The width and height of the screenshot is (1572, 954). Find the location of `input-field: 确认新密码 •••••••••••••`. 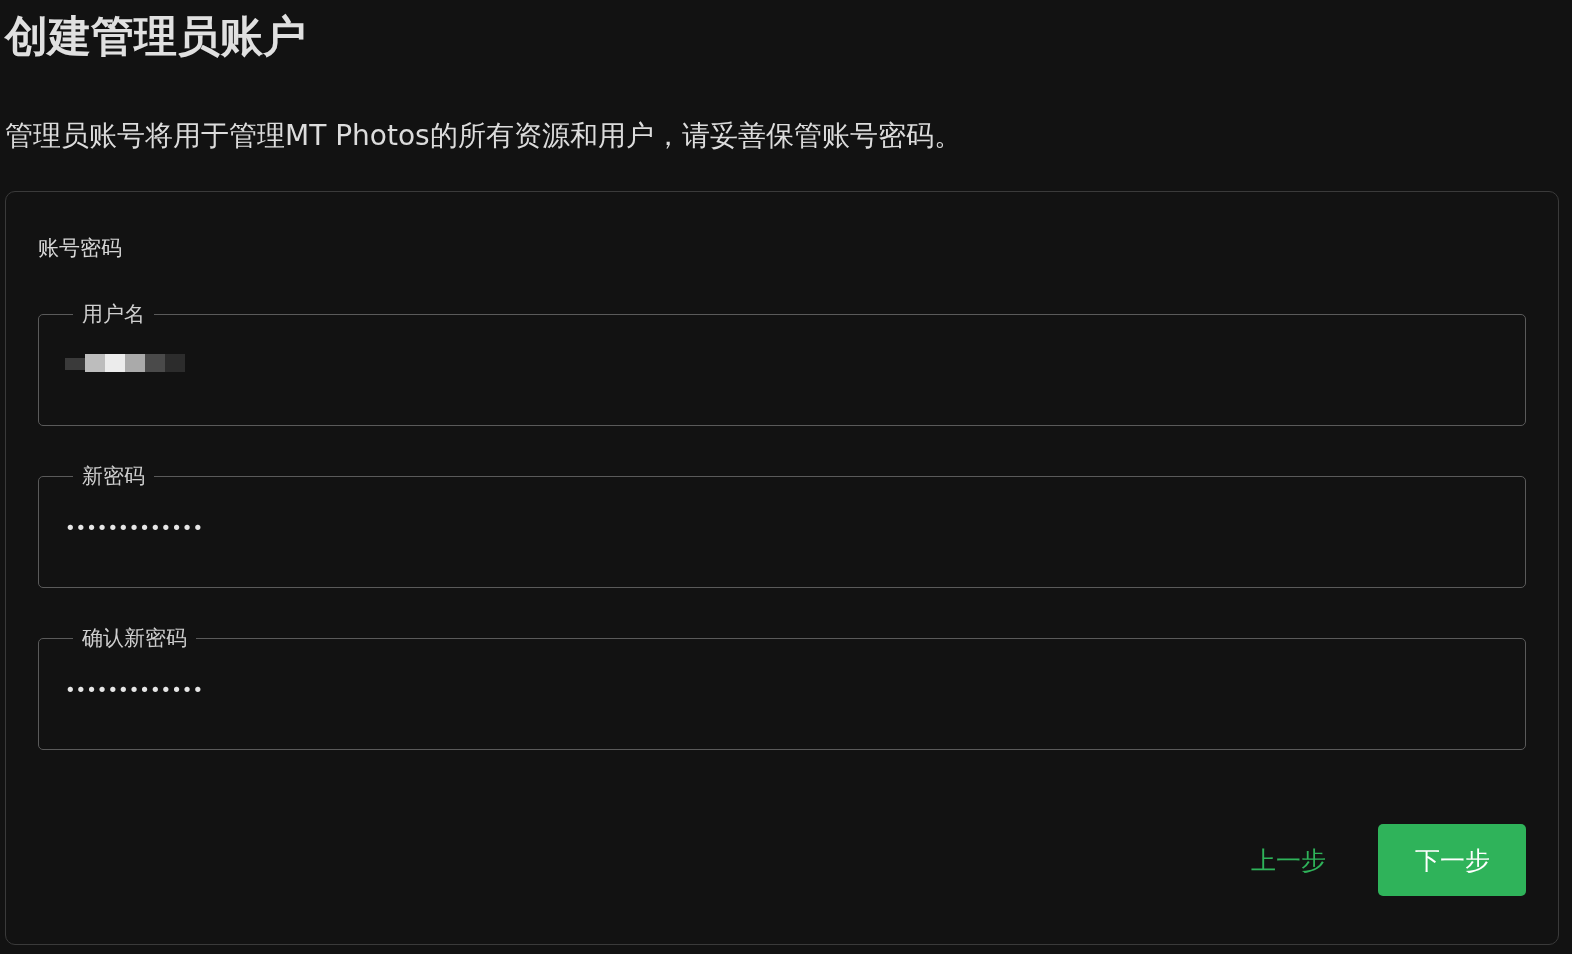

input-field: 确认新密码 ••••••••••••• is located at coordinates (782, 687).